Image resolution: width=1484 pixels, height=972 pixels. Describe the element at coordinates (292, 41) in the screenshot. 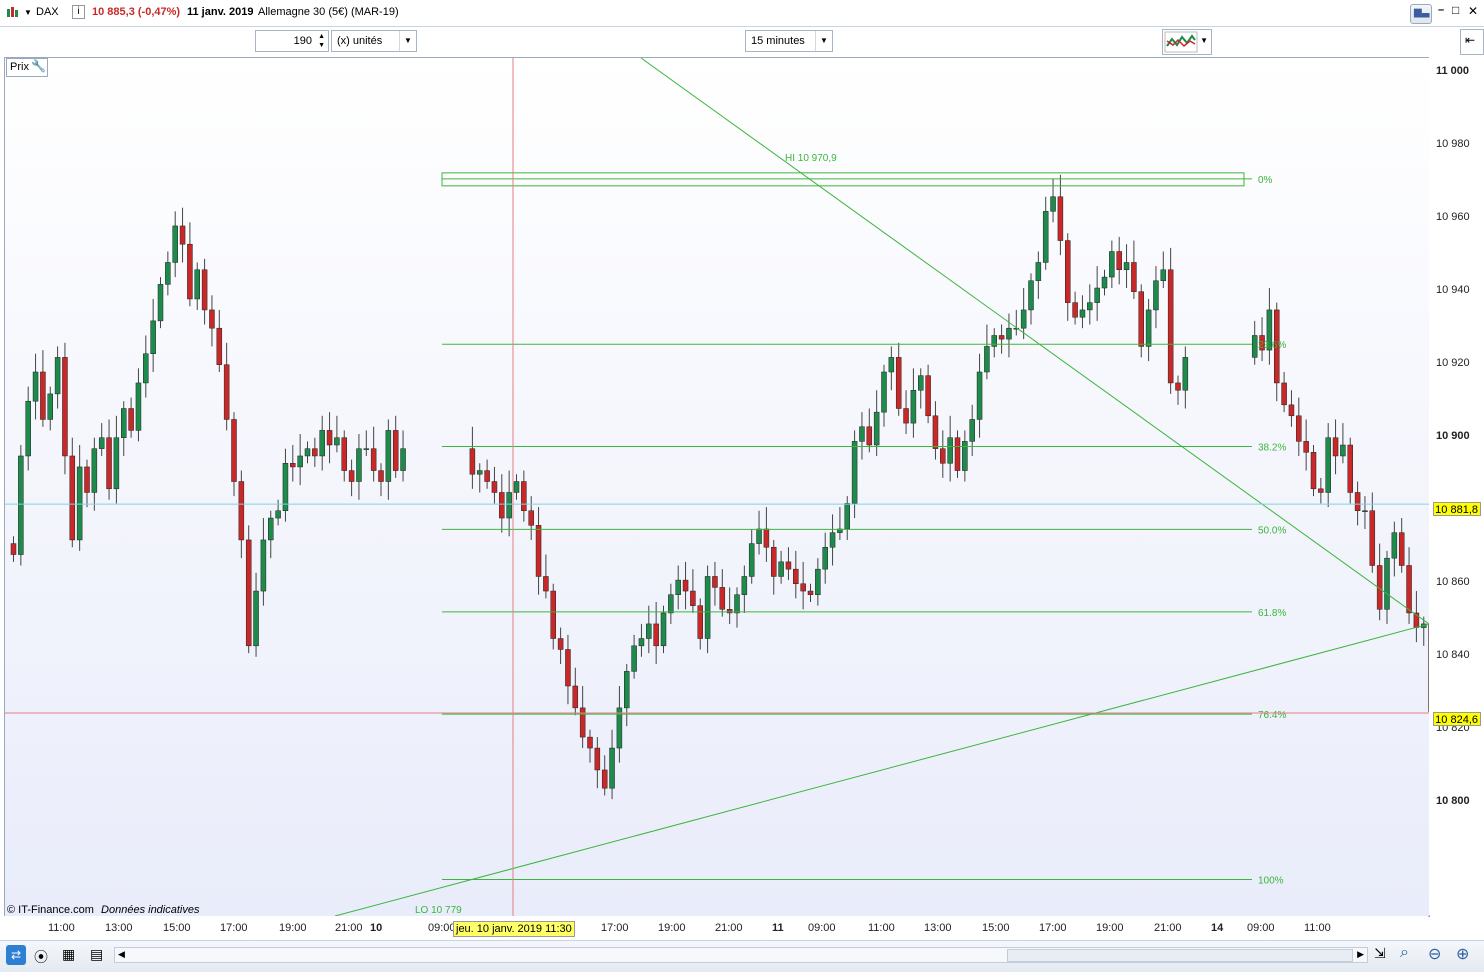

I see `quantity-stepper: 190 ▲▼` at that location.